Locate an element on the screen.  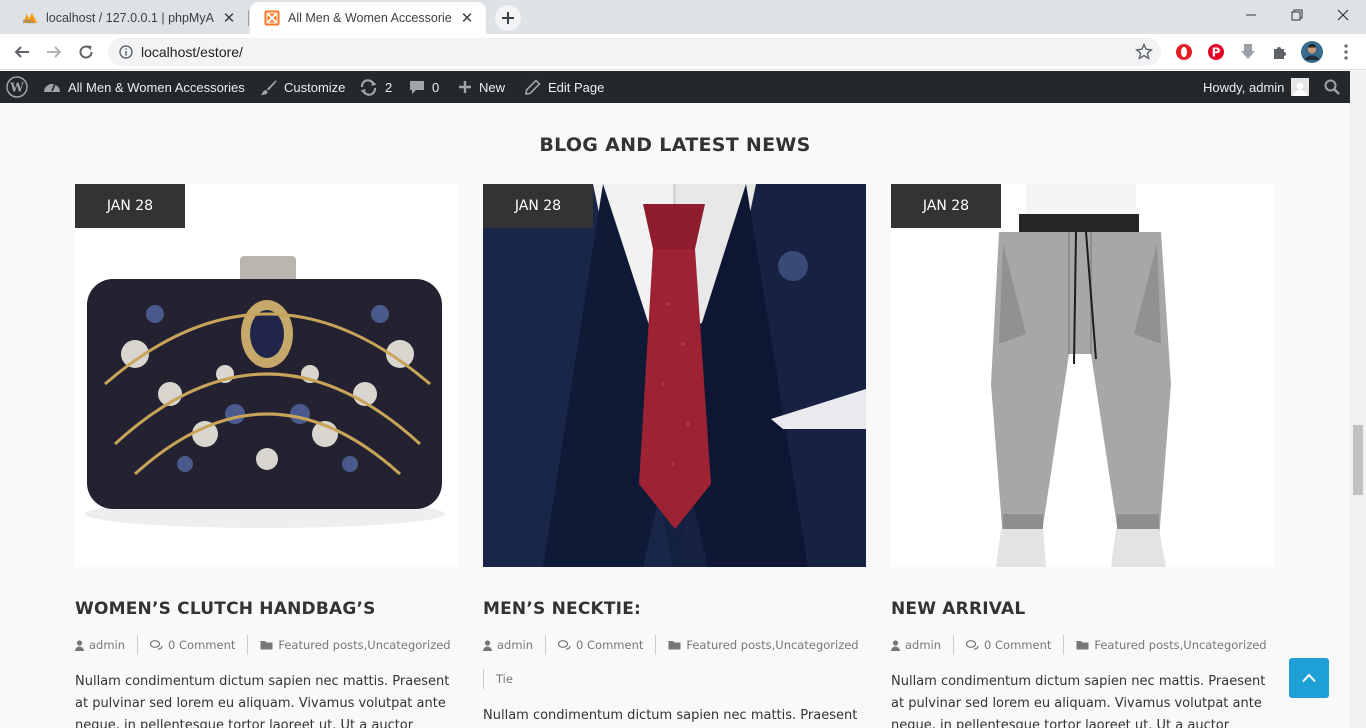
address-bar: localhost/estore/ is located at coordinates (634, 52).